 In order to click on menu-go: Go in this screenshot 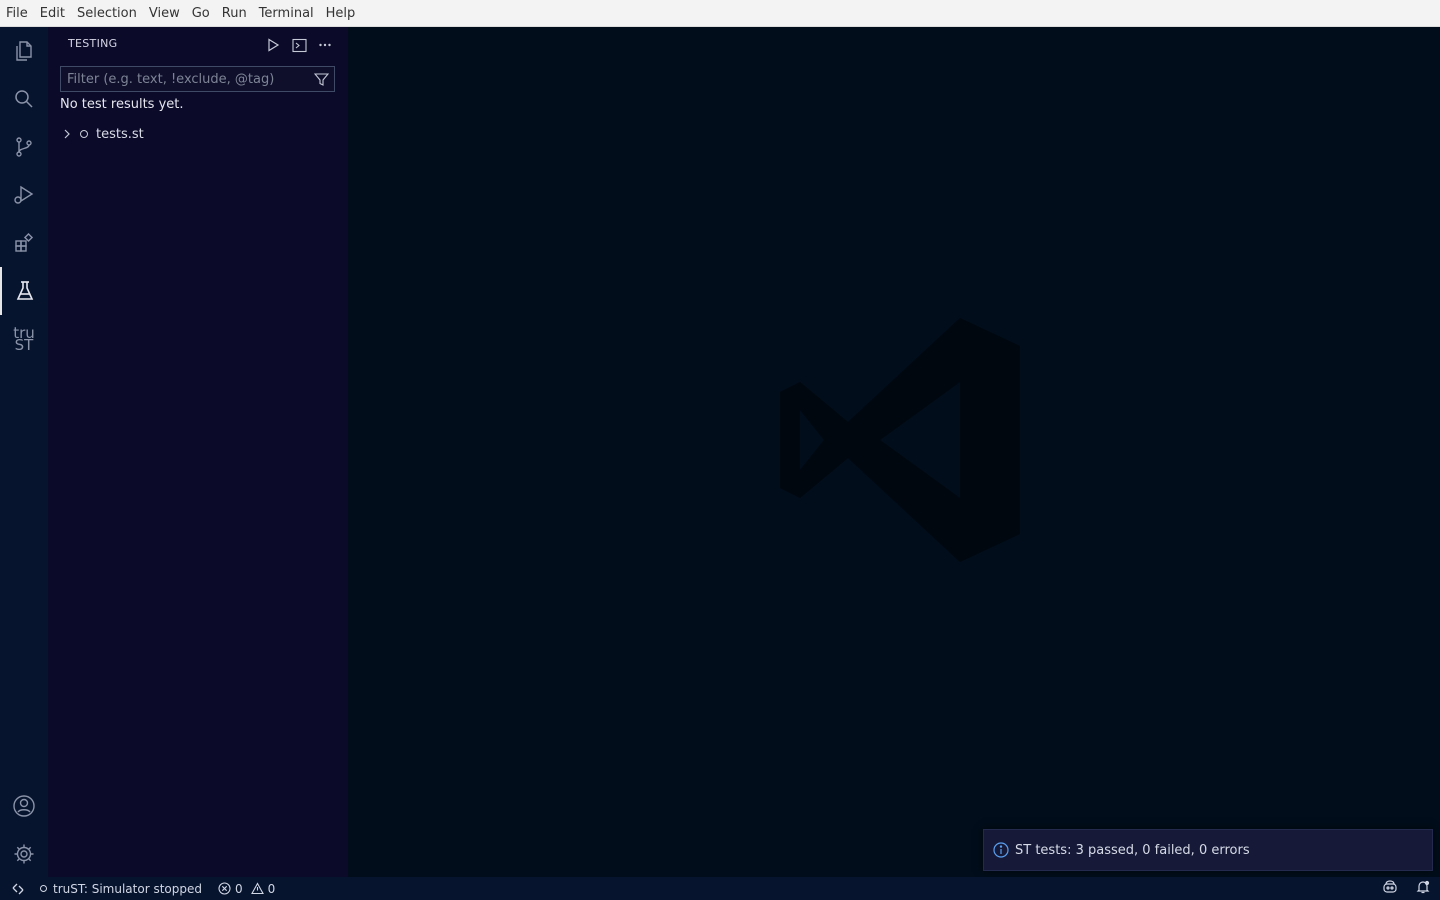, I will do `click(201, 13)`.